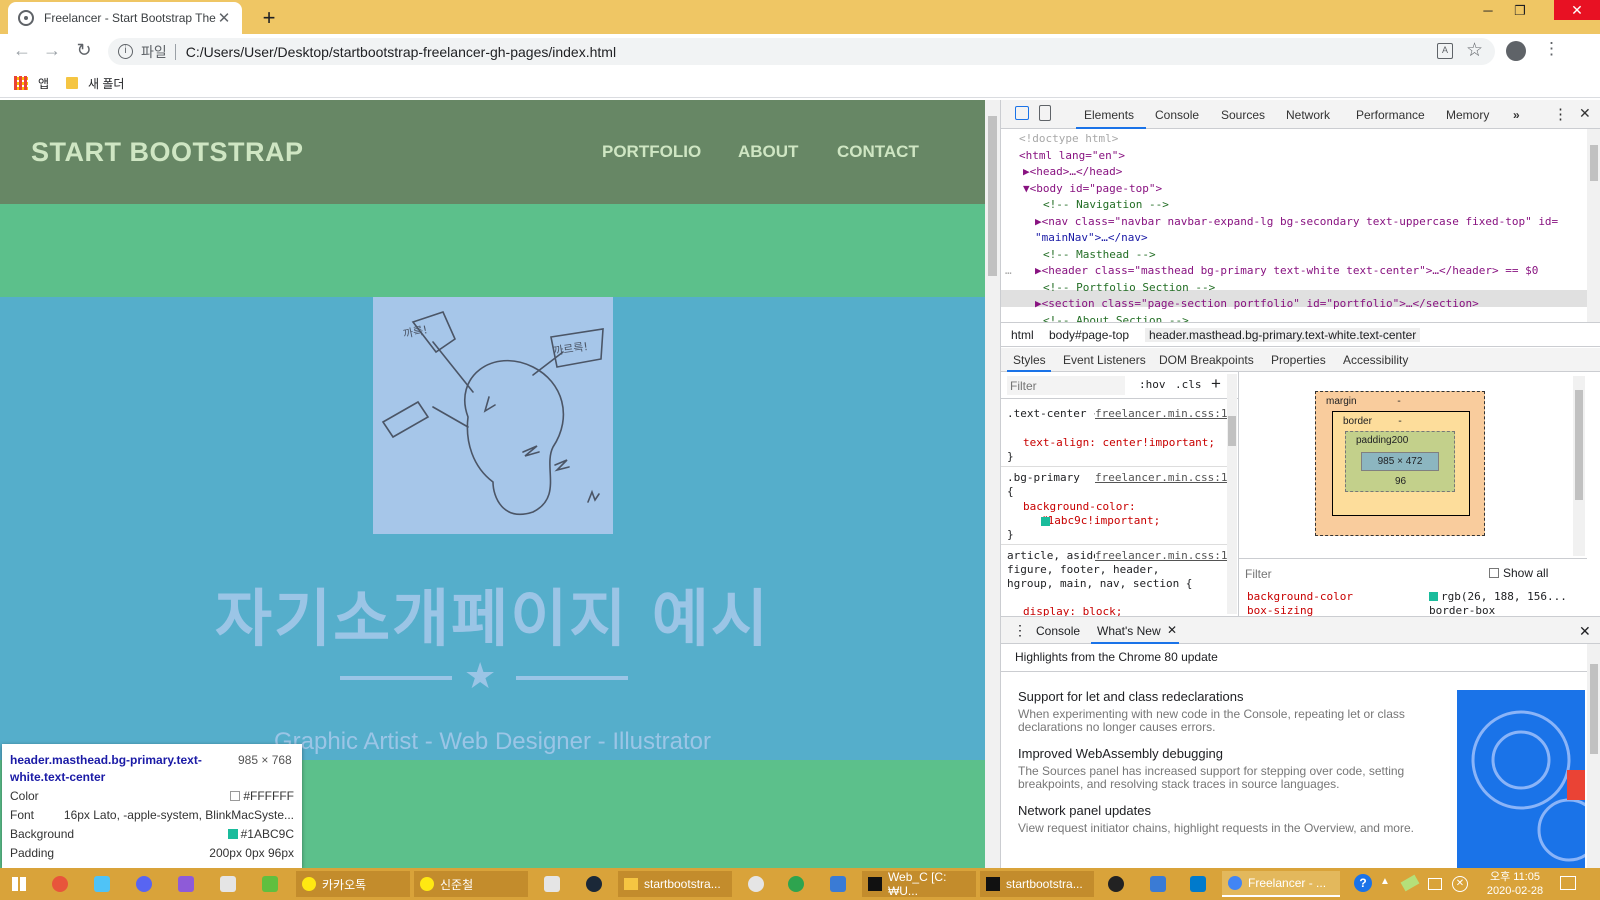 The image size is (1600, 900). Describe the element at coordinates (353, 884) in the screenshot. I see `taskbar-window-kakaotalk: 카카오톡` at that location.